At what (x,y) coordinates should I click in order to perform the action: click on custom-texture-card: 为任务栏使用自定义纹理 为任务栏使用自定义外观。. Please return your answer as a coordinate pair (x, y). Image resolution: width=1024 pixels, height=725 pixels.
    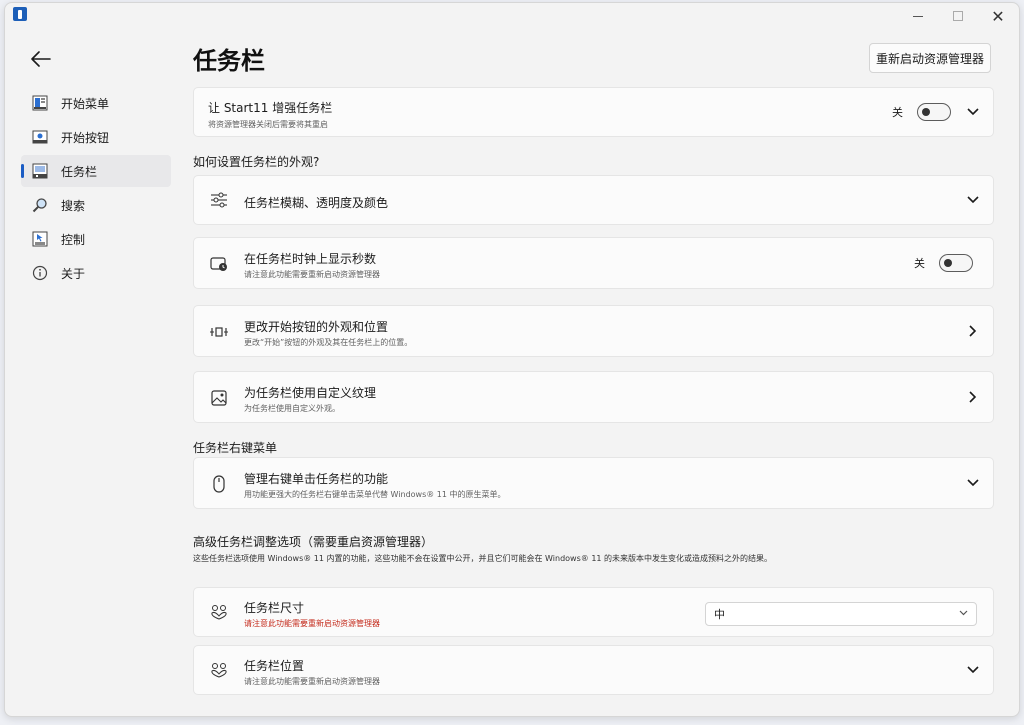
    Looking at the image, I should click on (593, 397).